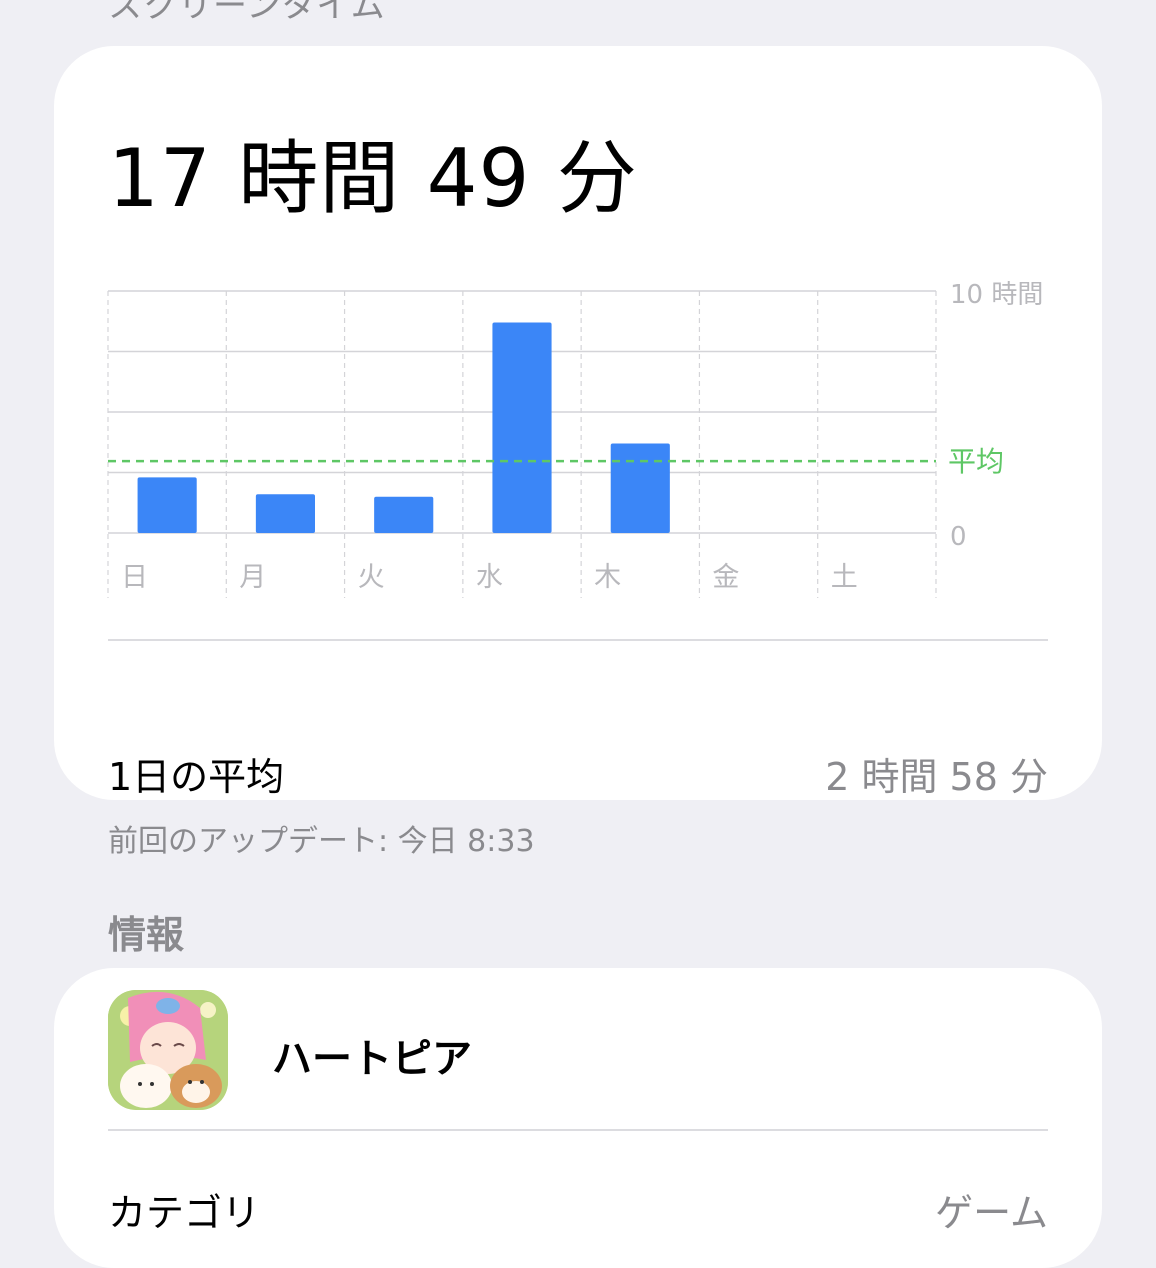  I want to click on info-section-title: 情報, so click(146, 935).